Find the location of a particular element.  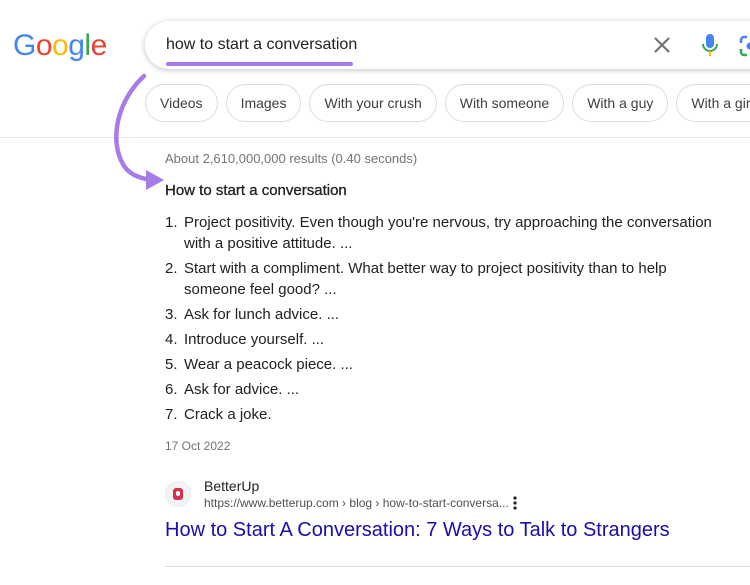

chip-with-a-girl: With a girl is located at coordinates (713, 103).